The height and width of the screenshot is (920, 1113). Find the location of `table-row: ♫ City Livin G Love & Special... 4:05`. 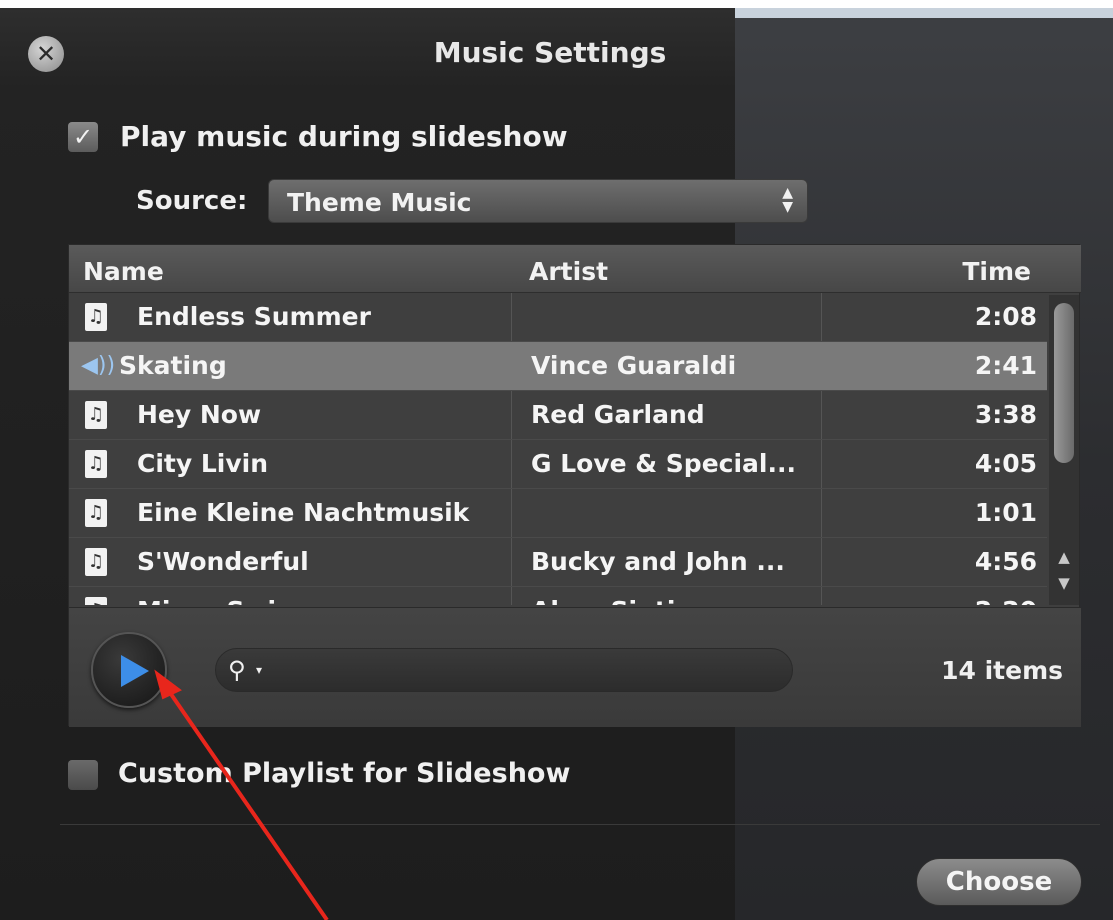

table-row: ♫ City Livin G Love & Special... 4:05 is located at coordinates (558, 464).